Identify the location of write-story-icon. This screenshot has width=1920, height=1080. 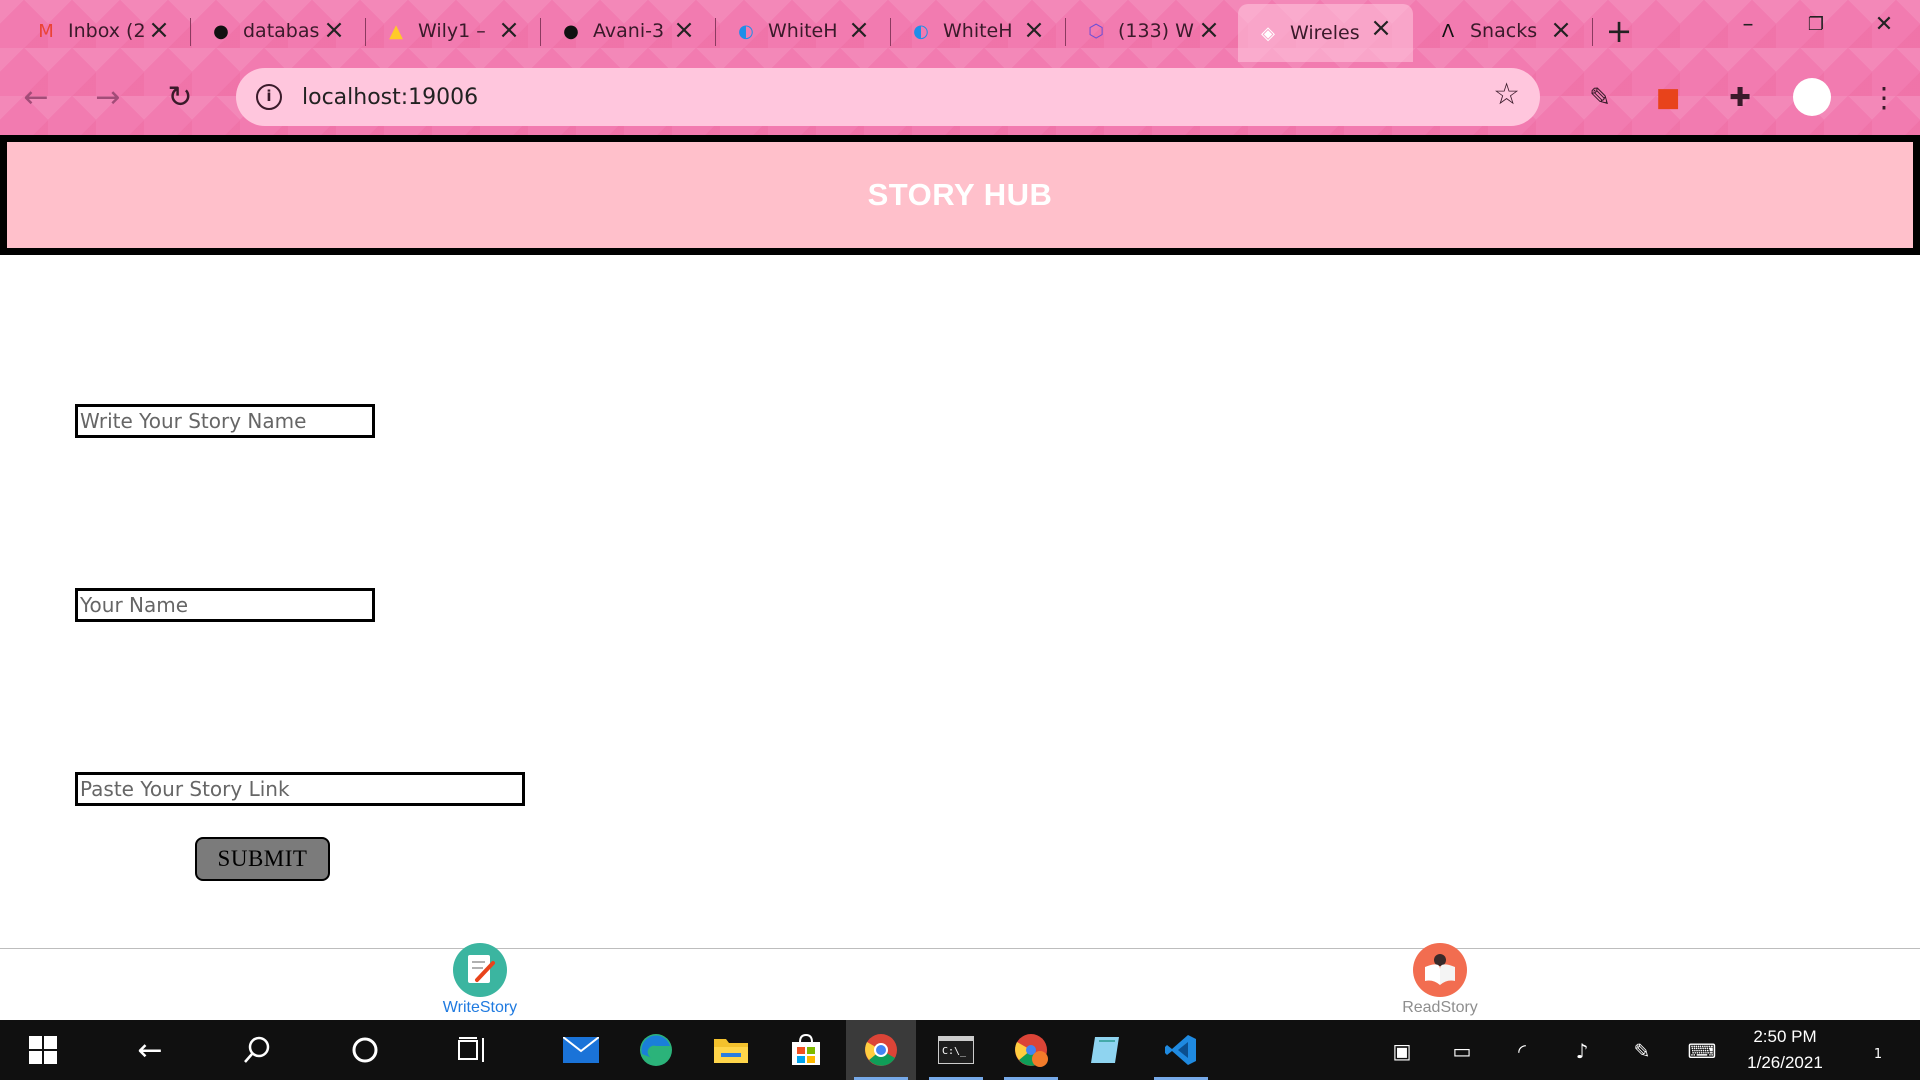
(480, 970).